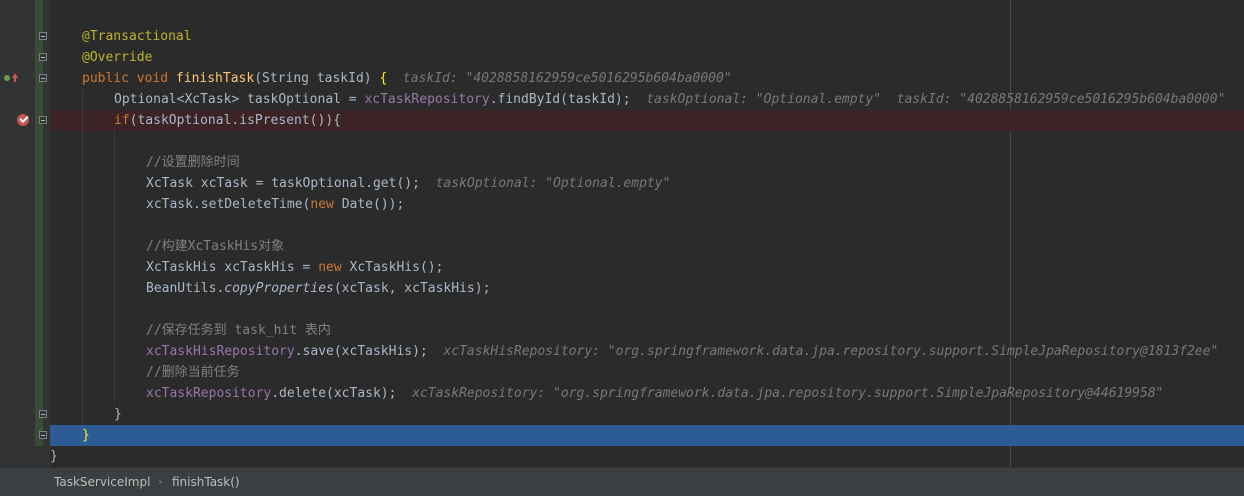 This screenshot has height=496, width=1244. I want to click on code-line: //保存任务到 task_hit 表内, so click(647, 330).